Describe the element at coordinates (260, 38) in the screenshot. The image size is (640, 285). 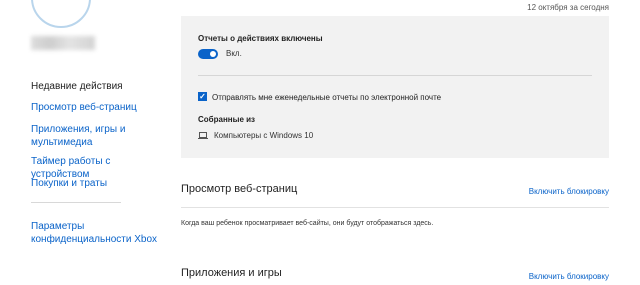
I see `reports-on-title: Отчеты о действиях включены` at that location.